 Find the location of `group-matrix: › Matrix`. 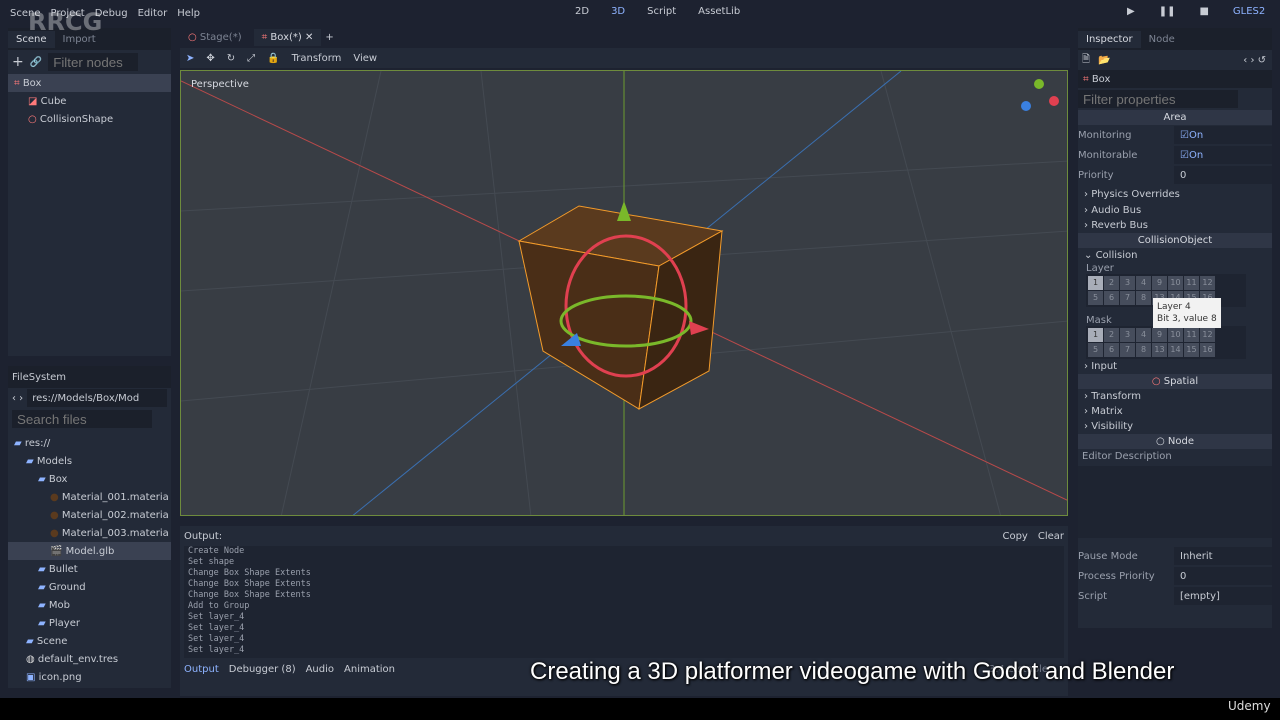

group-matrix: › Matrix is located at coordinates (1175, 411).